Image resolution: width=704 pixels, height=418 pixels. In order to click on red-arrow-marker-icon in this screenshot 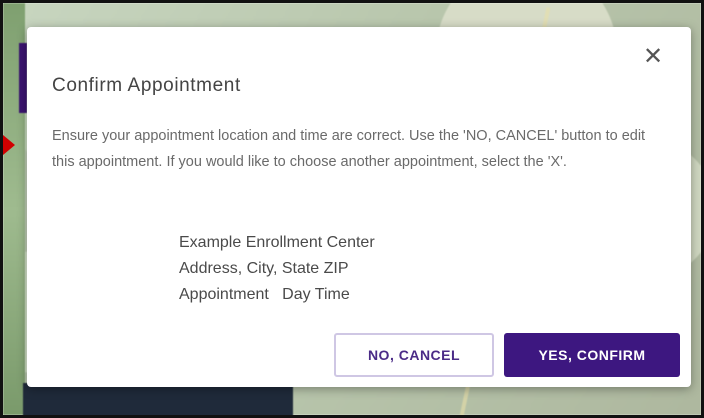, I will do `click(9, 145)`.